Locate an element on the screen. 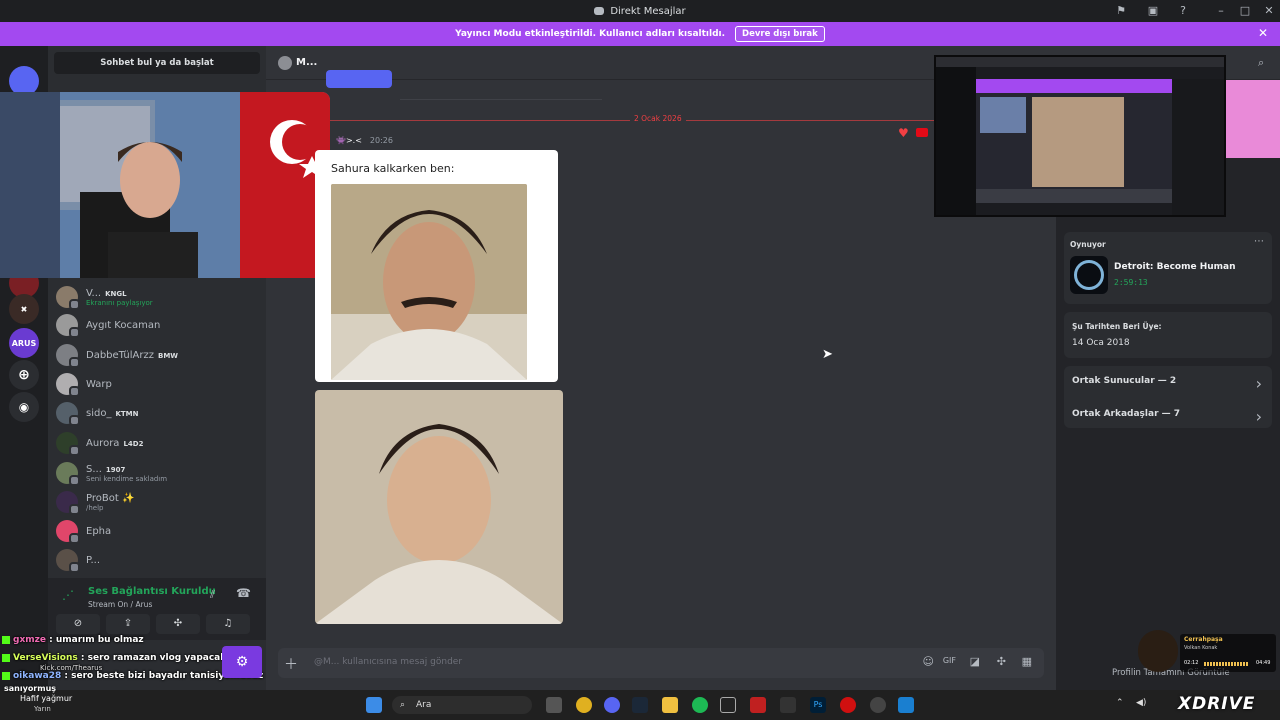 Image resolution: width=1280 pixels, height=720 pixels. day-divider-label: 2 Ocak 2026 is located at coordinates (658, 118).